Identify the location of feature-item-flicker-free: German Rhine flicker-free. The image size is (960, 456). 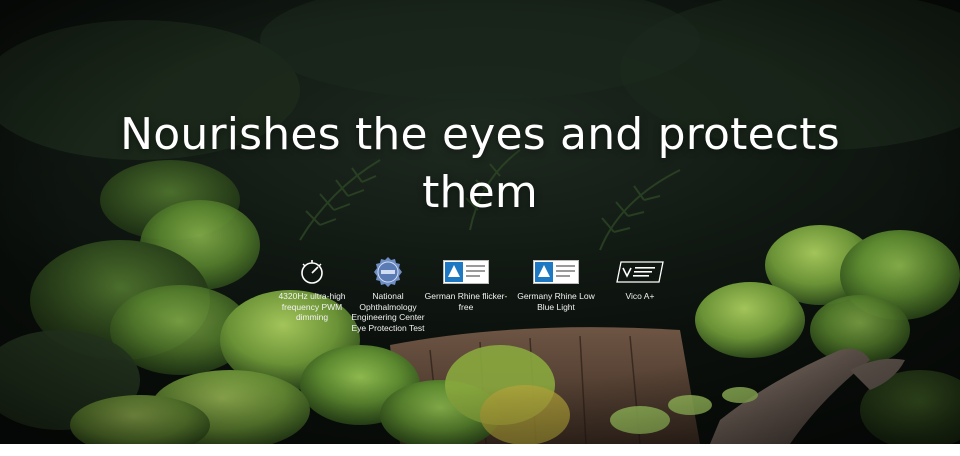
(466, 284).